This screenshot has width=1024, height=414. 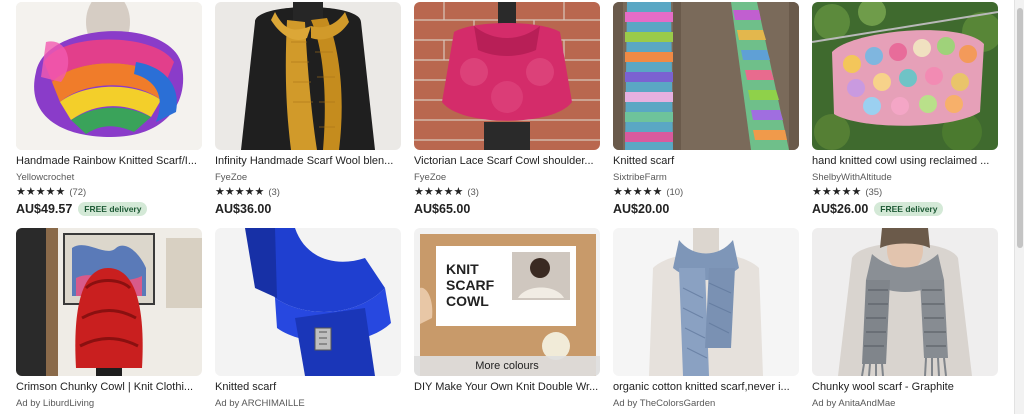 What do you see at coordinates (308, 302) in the screenshot?
I see `blue-scarf-photo` at bounding box center [308, 302].